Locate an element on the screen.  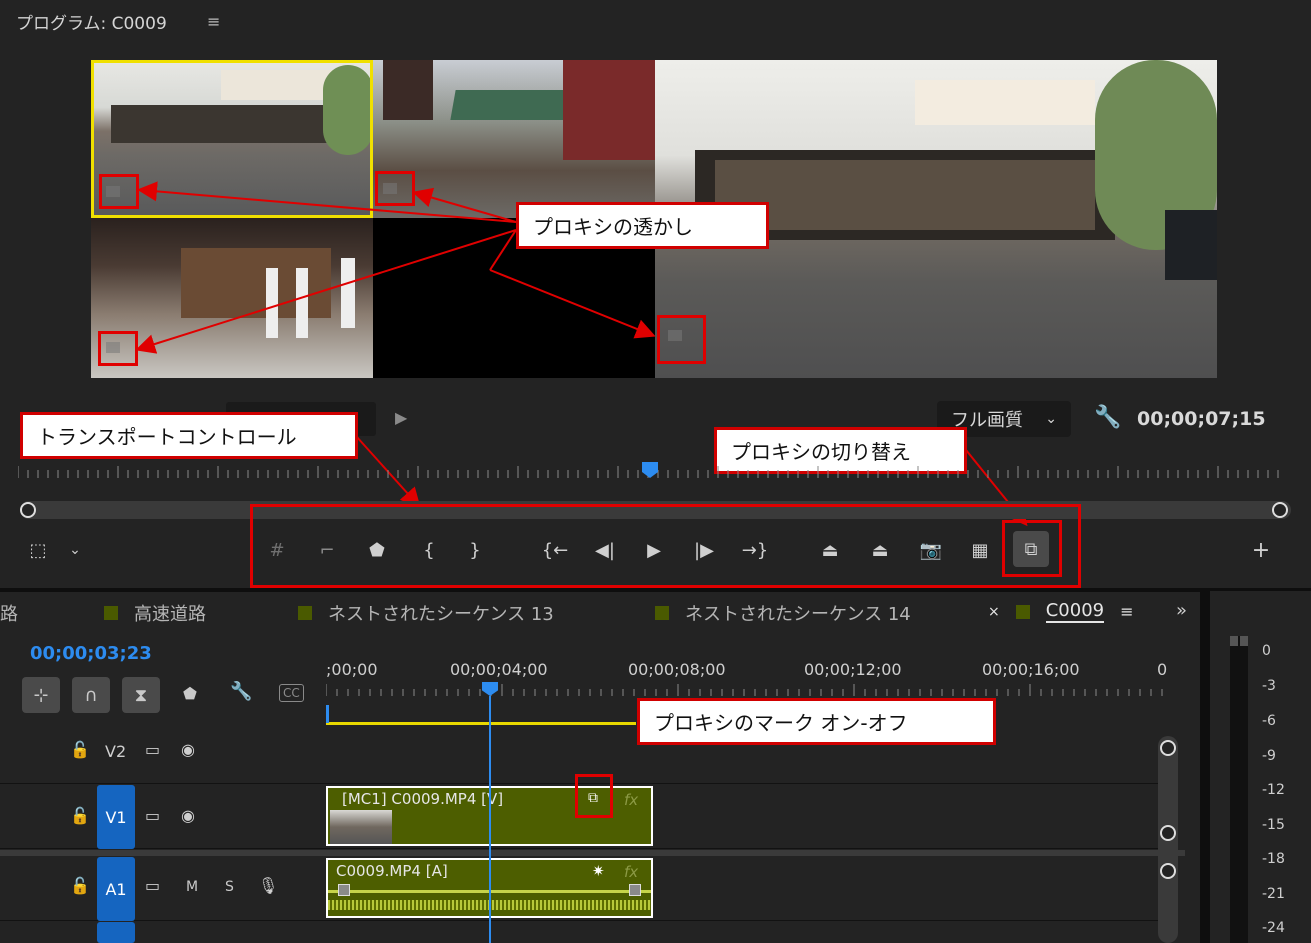
play-icon: ▶ is located at coordinates (654, 550).